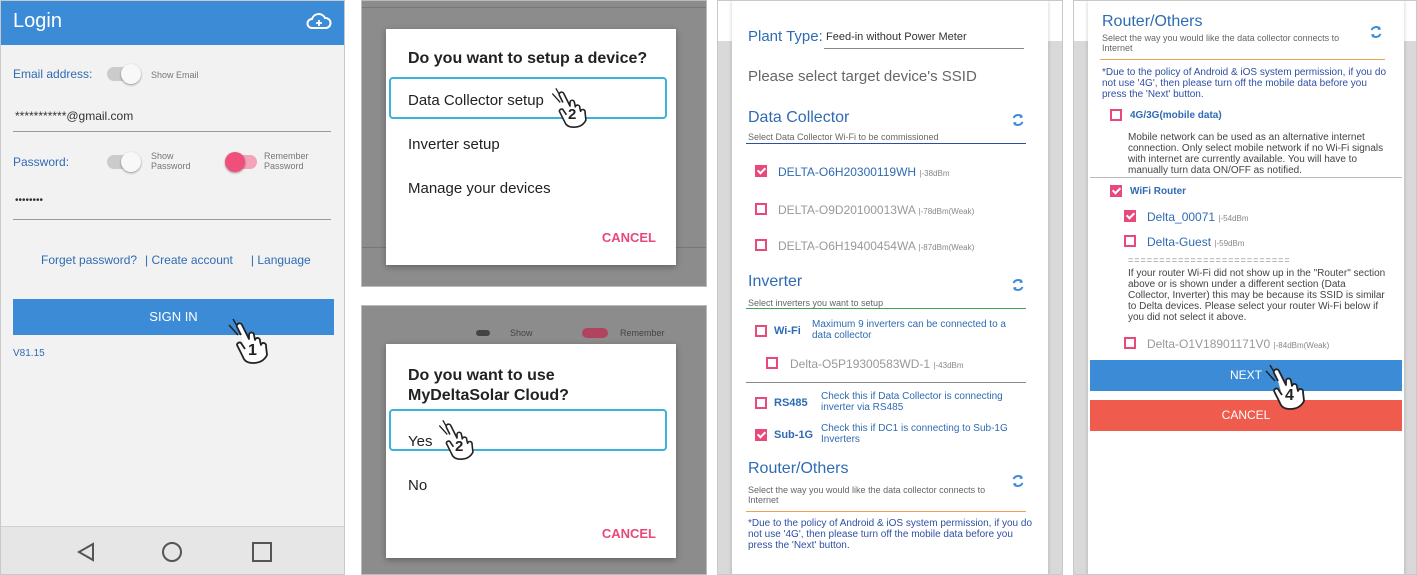 This screenshot has width=1417, height=575. What do you see at coordinates (175, 75) in the screenshot?
I see `show-email-label: Show Email` at bounding box center [175, 75].